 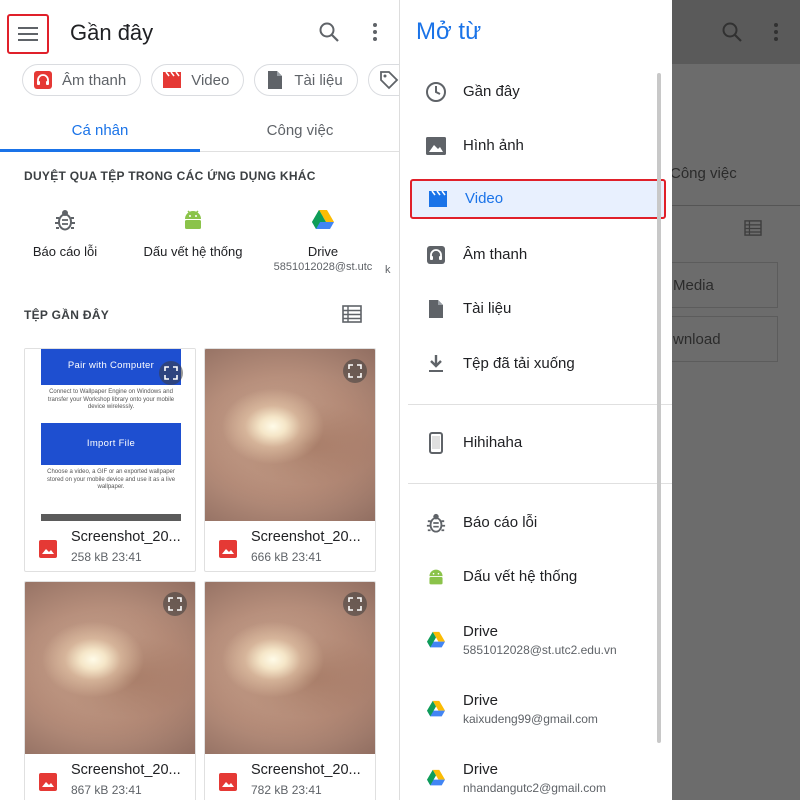 What do you see at coordinates (724, 285) in the screenshot?
I see `dimmed-media-button: Media` at bounding box center [724, 285].